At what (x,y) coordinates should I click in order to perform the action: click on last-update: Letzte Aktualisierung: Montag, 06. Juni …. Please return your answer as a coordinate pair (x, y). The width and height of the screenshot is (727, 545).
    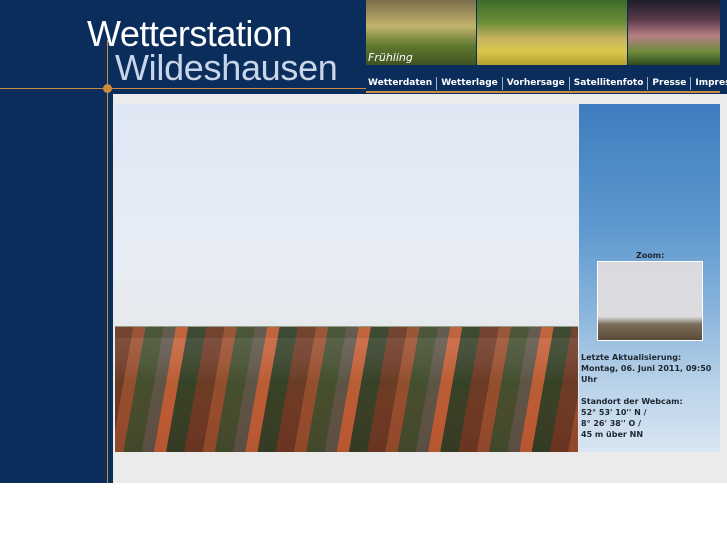
    Looking at the image, I should click on (650, 368).